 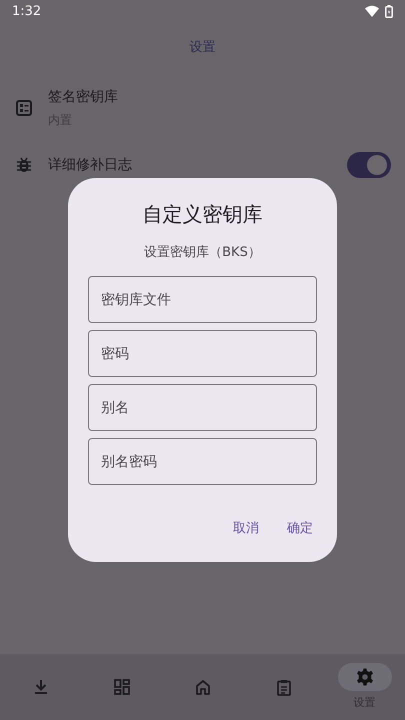 I want to click on nav-tab, so click(x=365, y=677).